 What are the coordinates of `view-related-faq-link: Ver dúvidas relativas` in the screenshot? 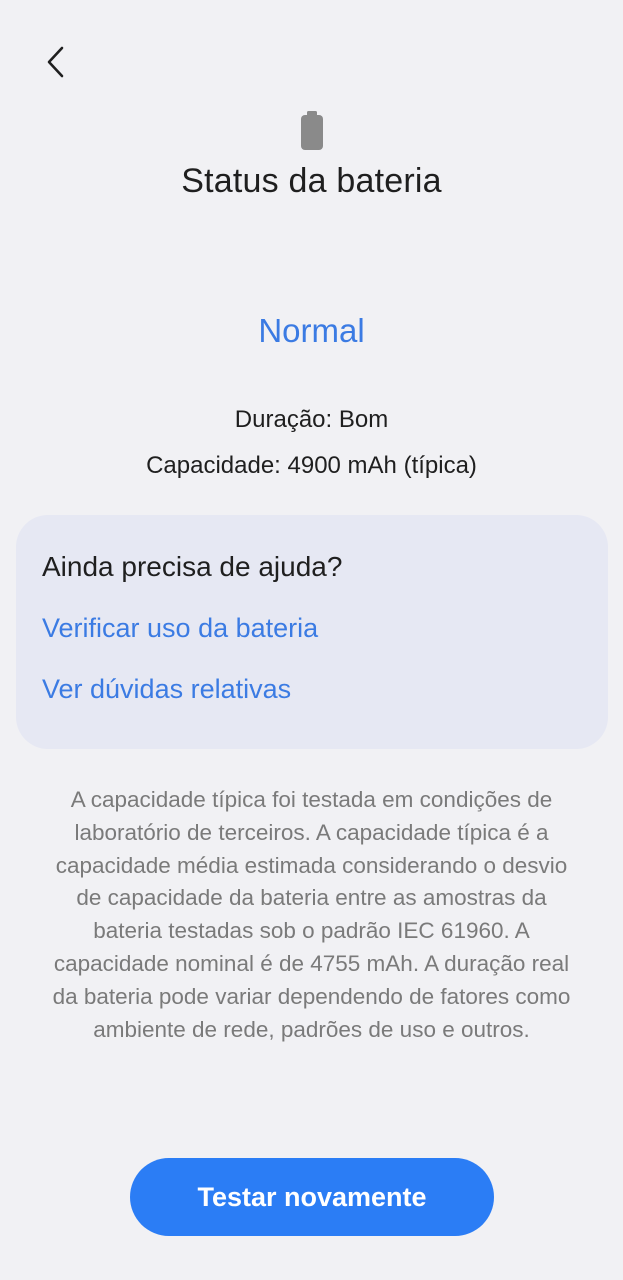 It's located at (166, 689).